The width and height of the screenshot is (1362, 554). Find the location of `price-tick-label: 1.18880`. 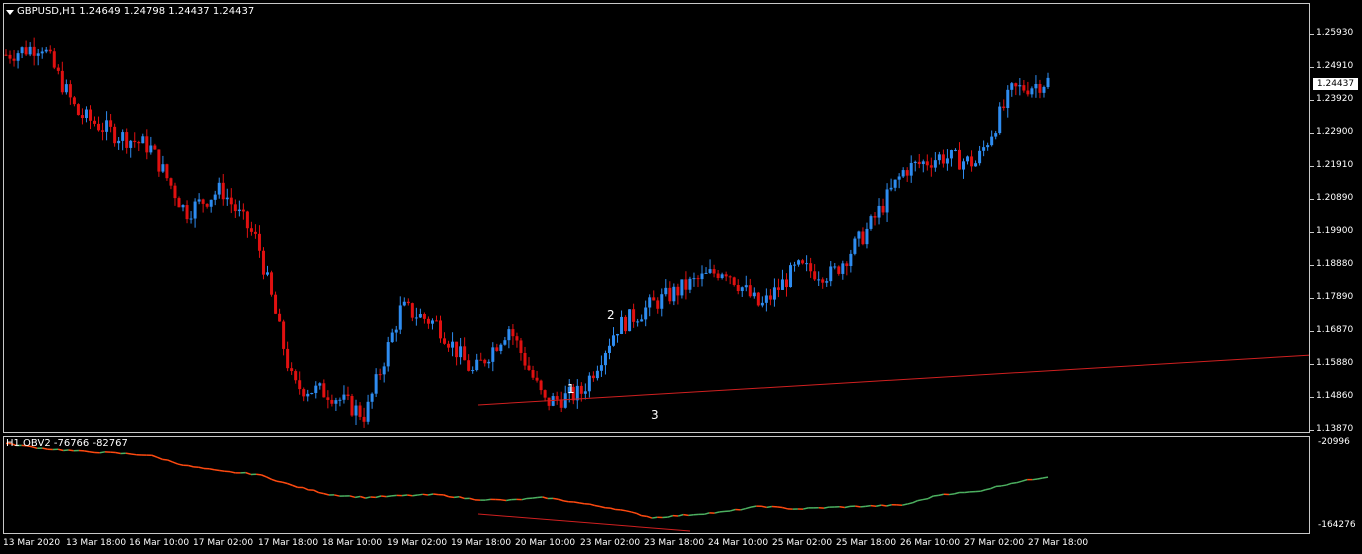

price-tick-label: 1.18880 is located at coordinates (1335, 264).